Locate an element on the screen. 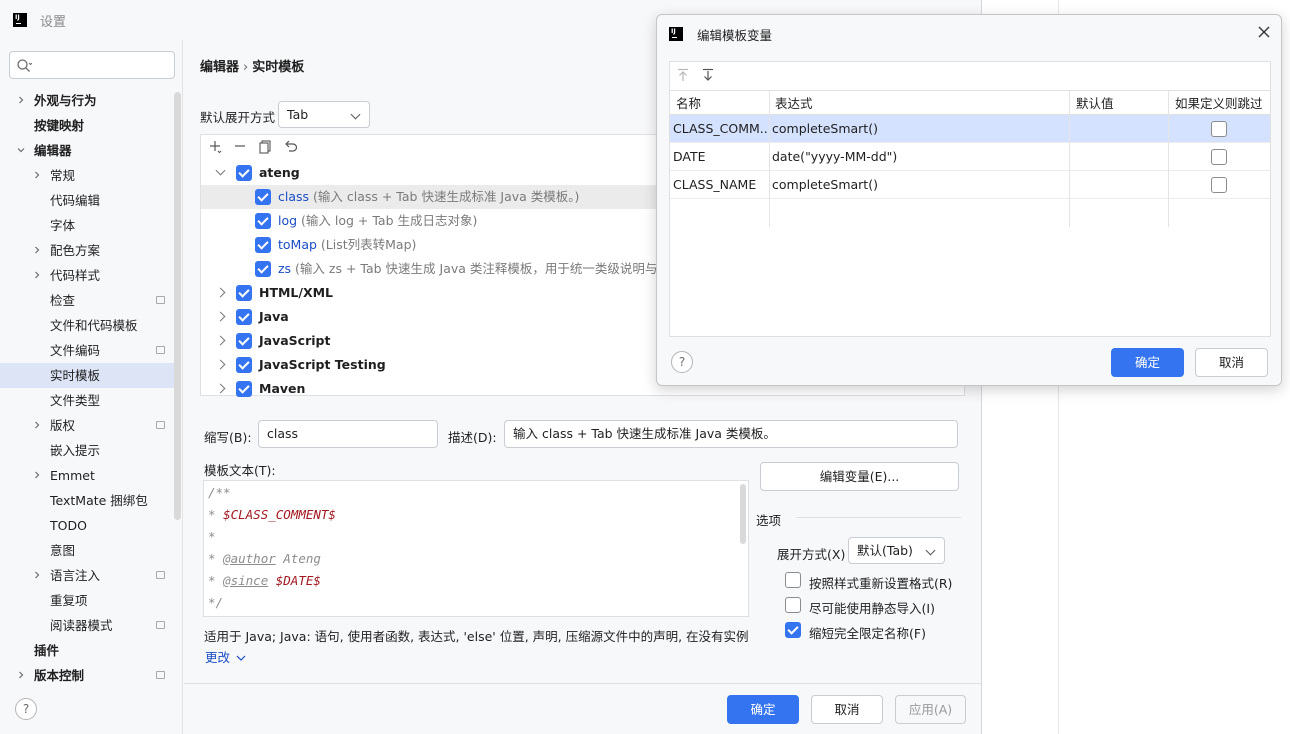 The width and height of the screenshot is (1290, 734). variable-row: CLASS_COMM... completeSmart() is located at coordinates (970, 129).